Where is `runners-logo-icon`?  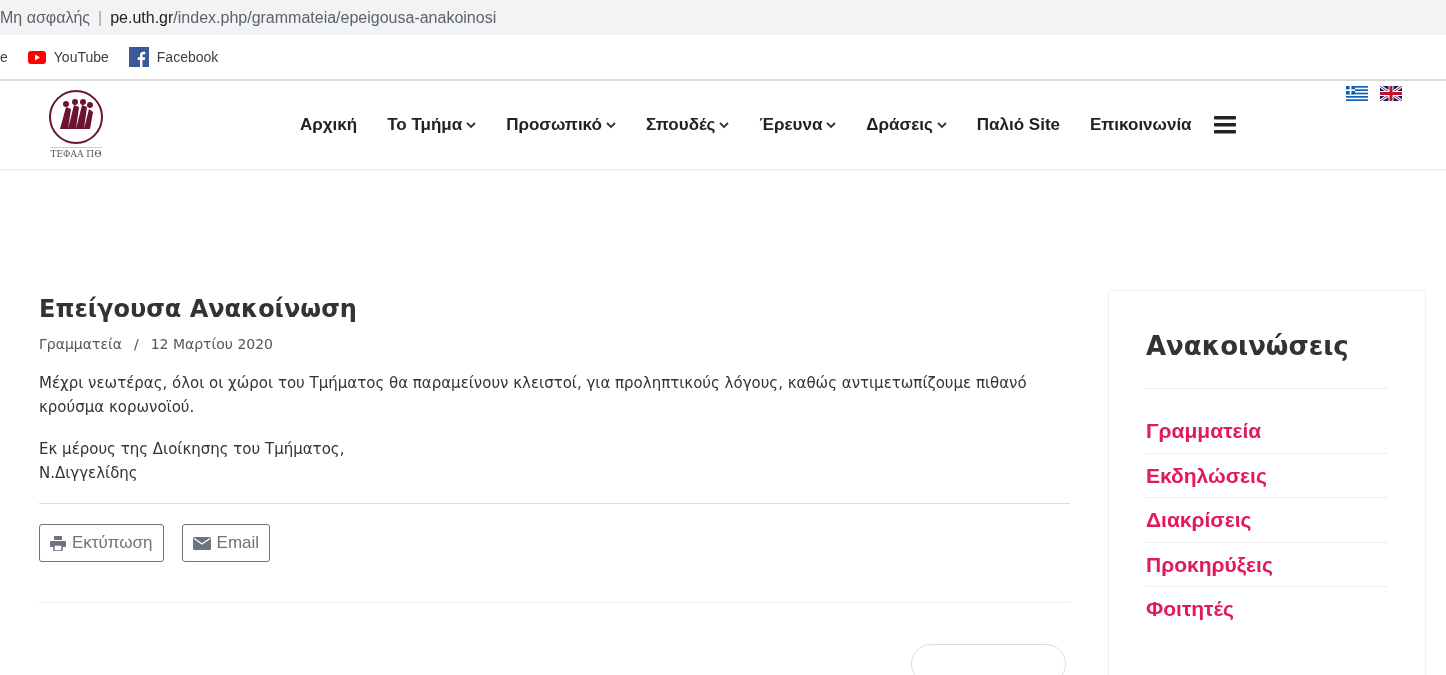
runners-logo-icon is located at coordinates (76, 116).